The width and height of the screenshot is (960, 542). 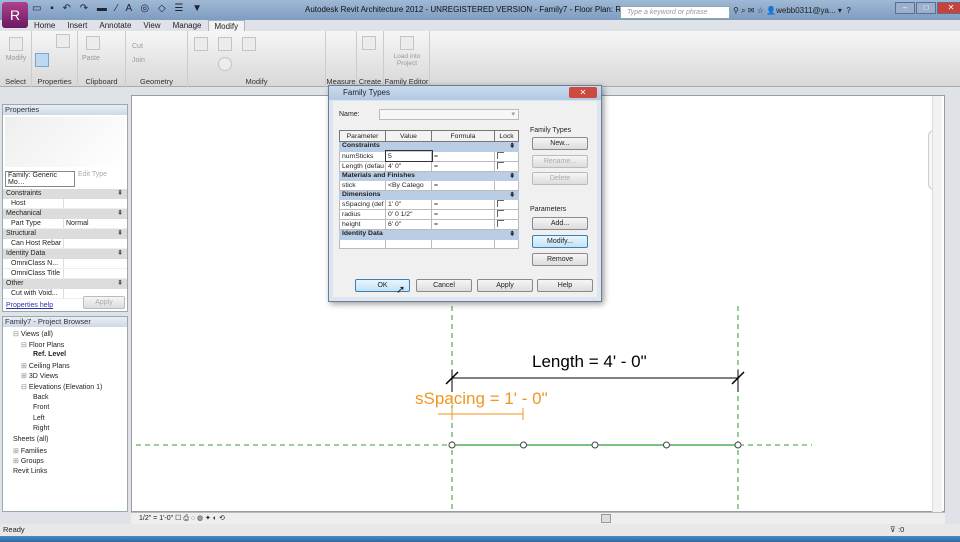 What do you see at coordinates (589, 362) in the screenshot?
I see `length-dimension-label: Length = 4' - 0"` at bounding box center [589, 362].